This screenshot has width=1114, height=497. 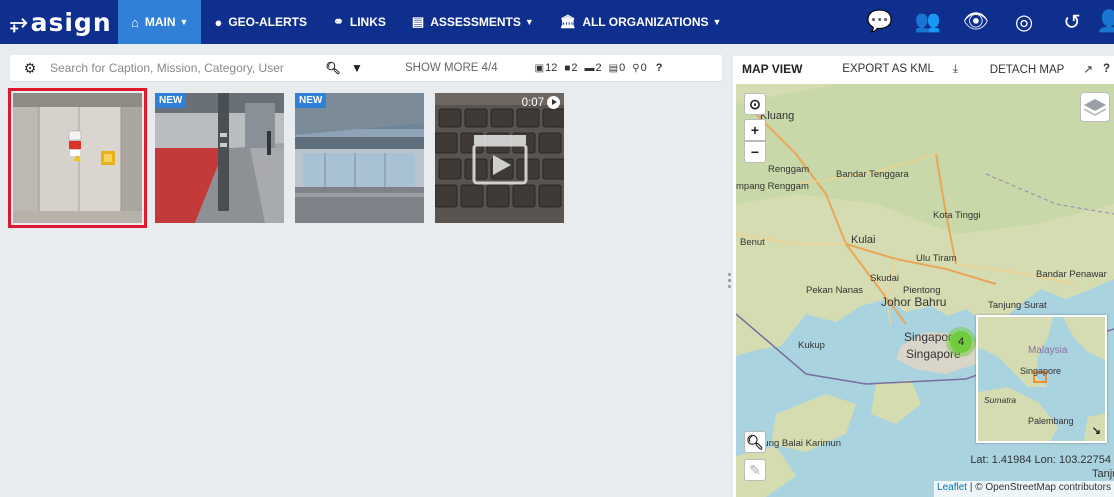 What do you see at coordinates (645, 22) in the screenshot?
I see `nav-all-organizations-label: ALL ORGANIZATIONS` at bounding box center [645, 22].